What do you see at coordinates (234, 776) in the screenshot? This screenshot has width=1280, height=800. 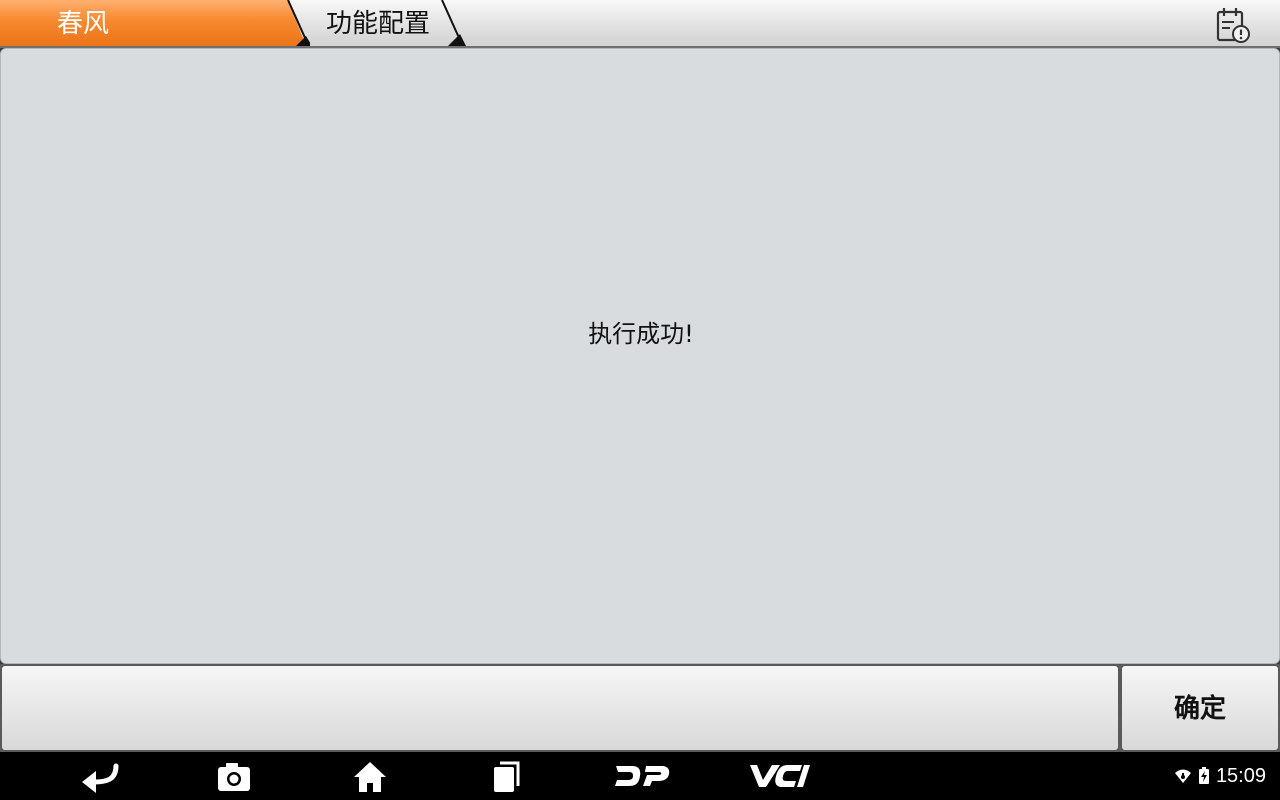 I see `screenshot-icon` at bounding box center [234, 776].